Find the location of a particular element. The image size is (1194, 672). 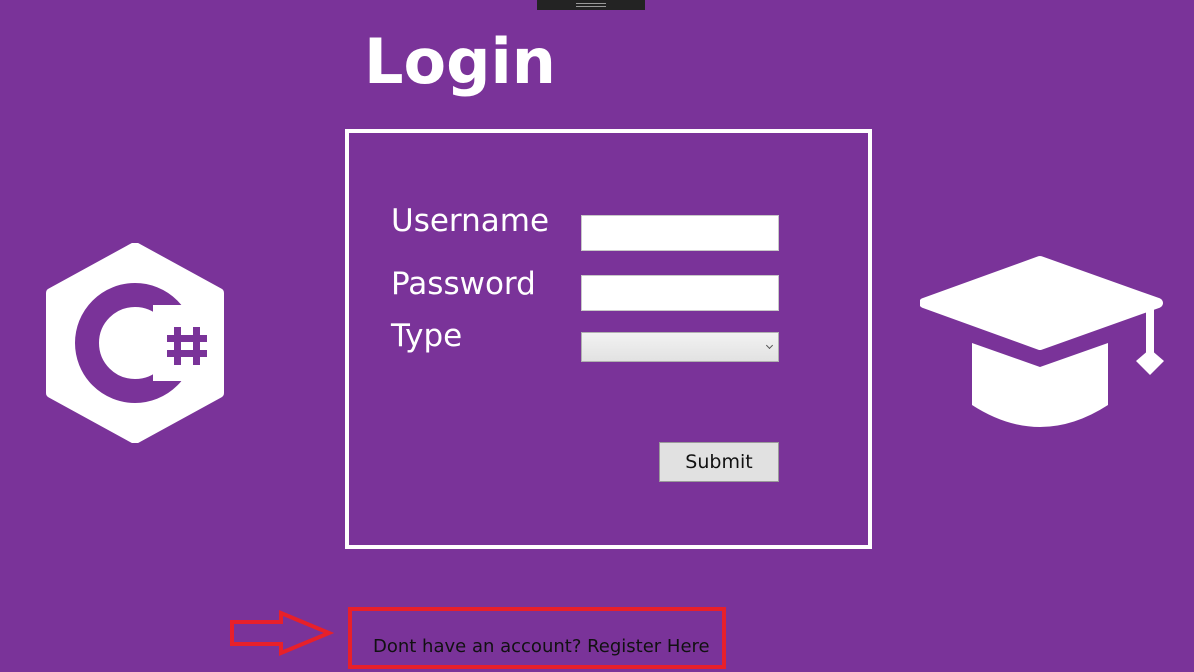

password-input is located at coordinates (680, 293).